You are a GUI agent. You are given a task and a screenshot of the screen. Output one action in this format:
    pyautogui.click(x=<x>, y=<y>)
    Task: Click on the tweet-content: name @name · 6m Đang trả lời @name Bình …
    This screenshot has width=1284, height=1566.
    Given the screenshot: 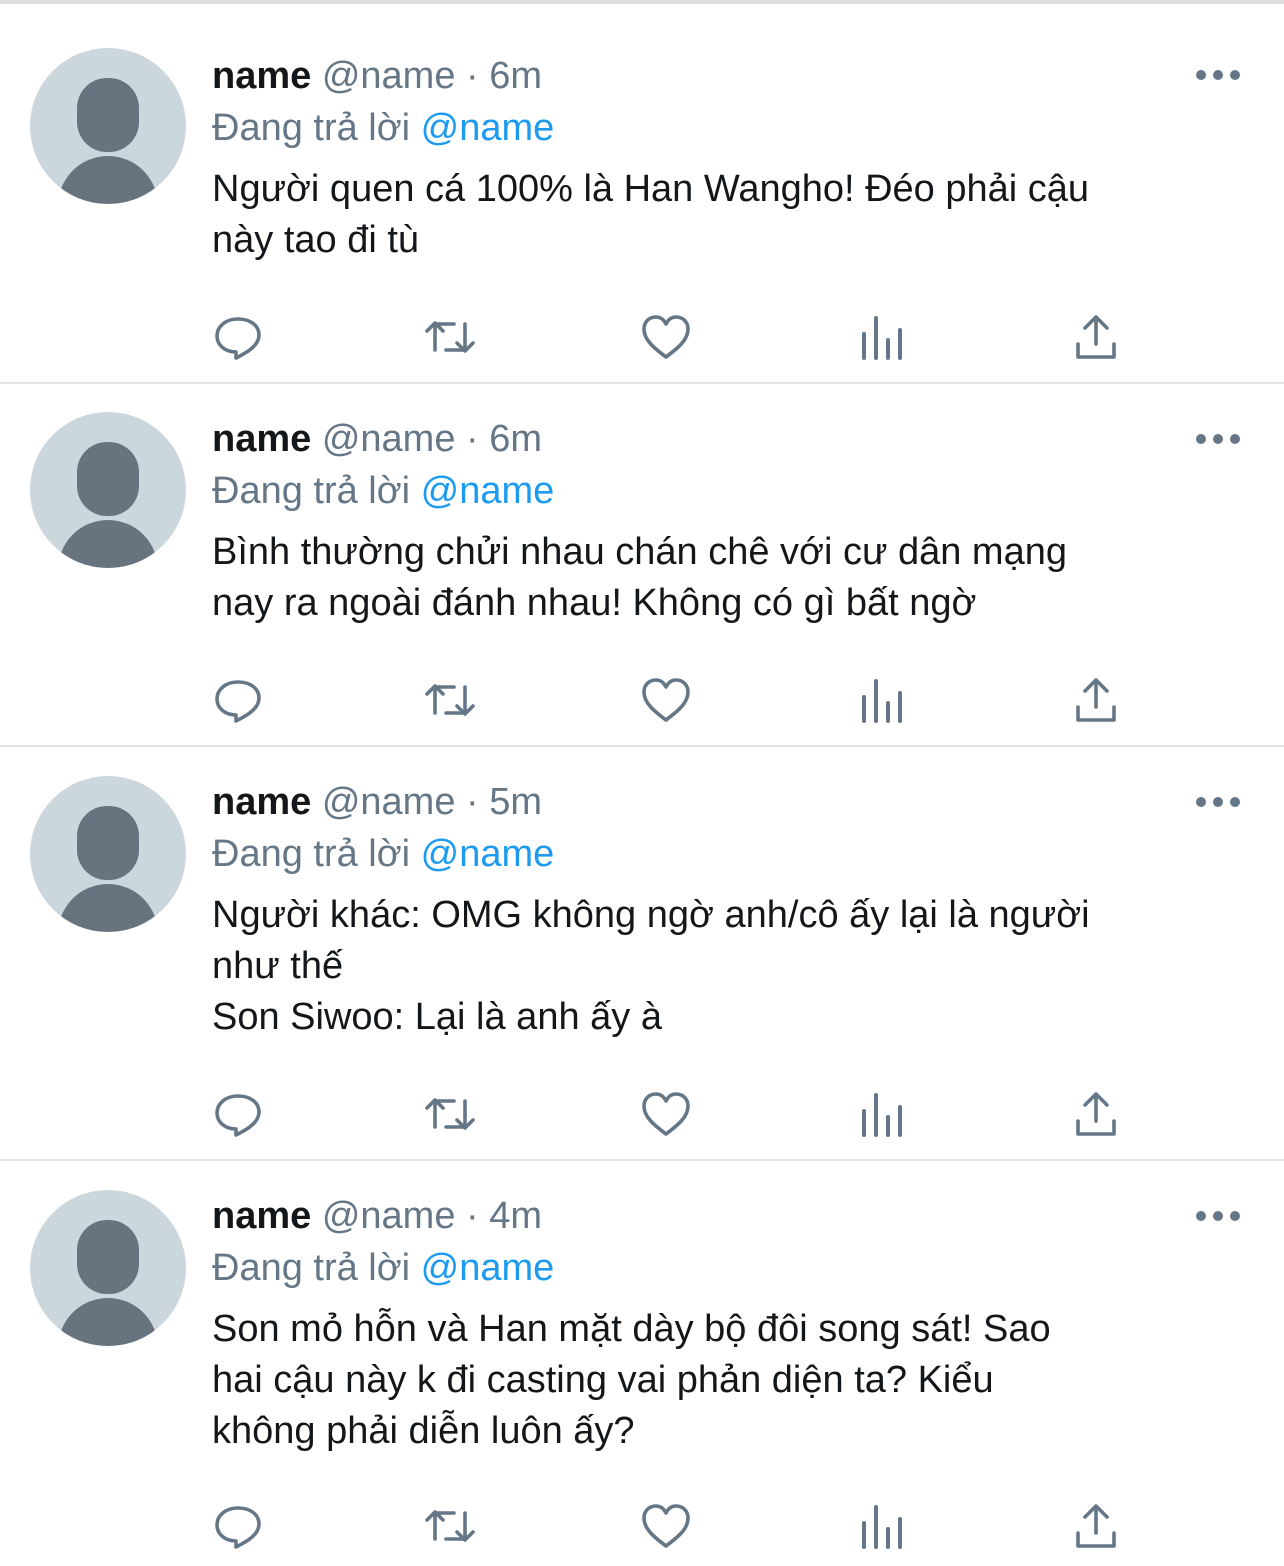 What is the action you would take?
    pyautogui.click(x=728, y=521)
    